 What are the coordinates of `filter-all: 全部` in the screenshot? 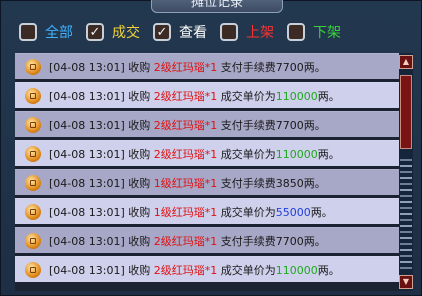 It's located at (46, 32).